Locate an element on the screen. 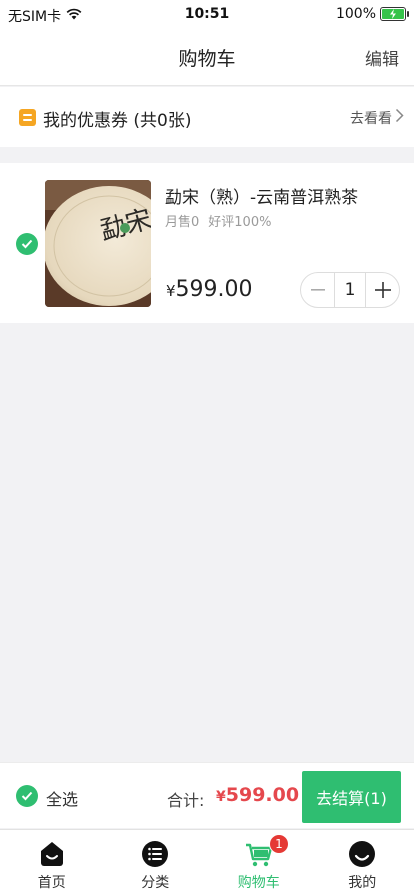 The image size is (414, 896). page-title: 购物车 is located at coordinates (207, 59).